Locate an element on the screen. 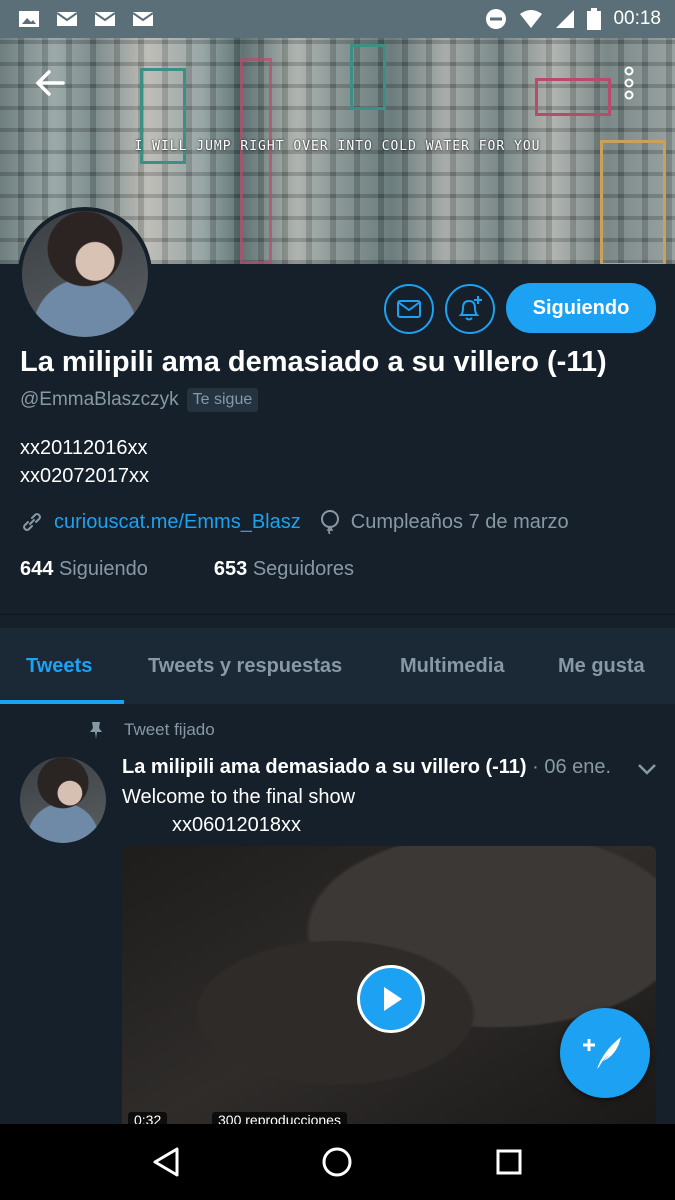 The width and height of the screenshot is (675, 1200). bell-plus-icon is located at coordinates (470, 308).